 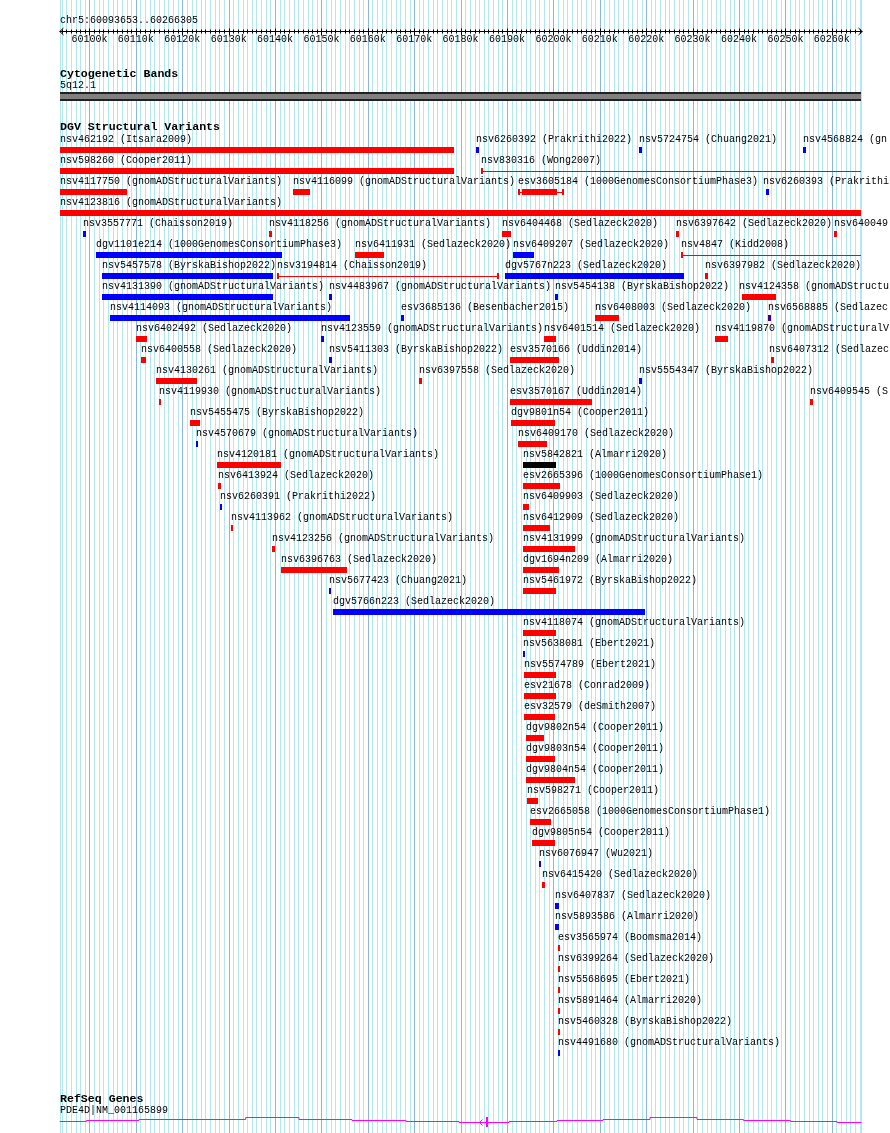 What do you see at coordinates (307, 434) in the screenshot?
I see `variant-label: nsv4570679 (gnomADStructuralVariants)` at bounding box center [307, 434].